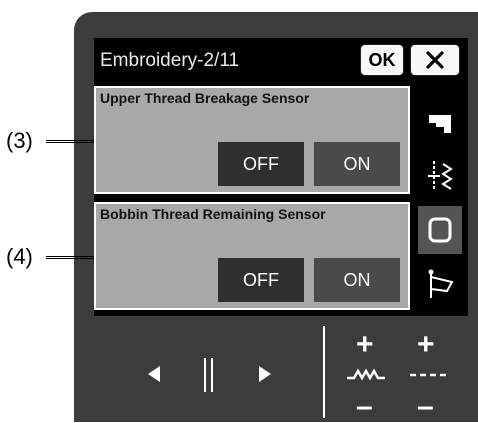  I want to click on bobbin-thread-off-button: OFF, so click(261, 280).